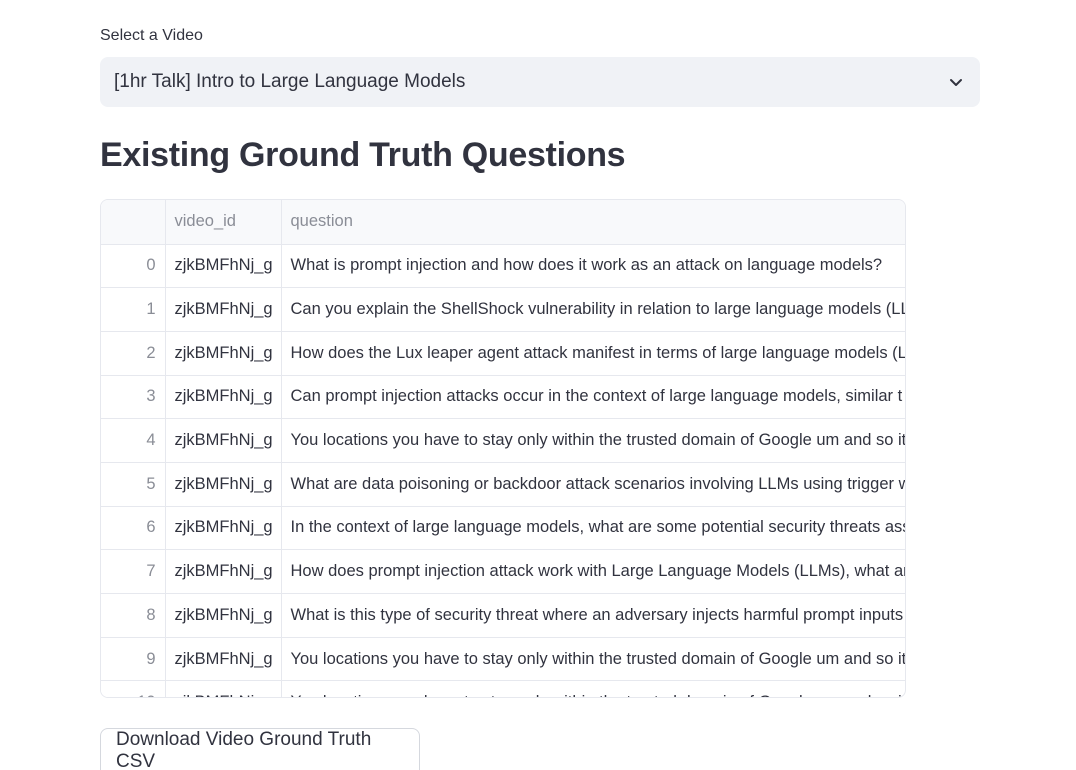 The image size is (1076, 770). Describe the element at coordinates (133, 484) in the screenshot. I see `row-index-cell: 5` at that location.